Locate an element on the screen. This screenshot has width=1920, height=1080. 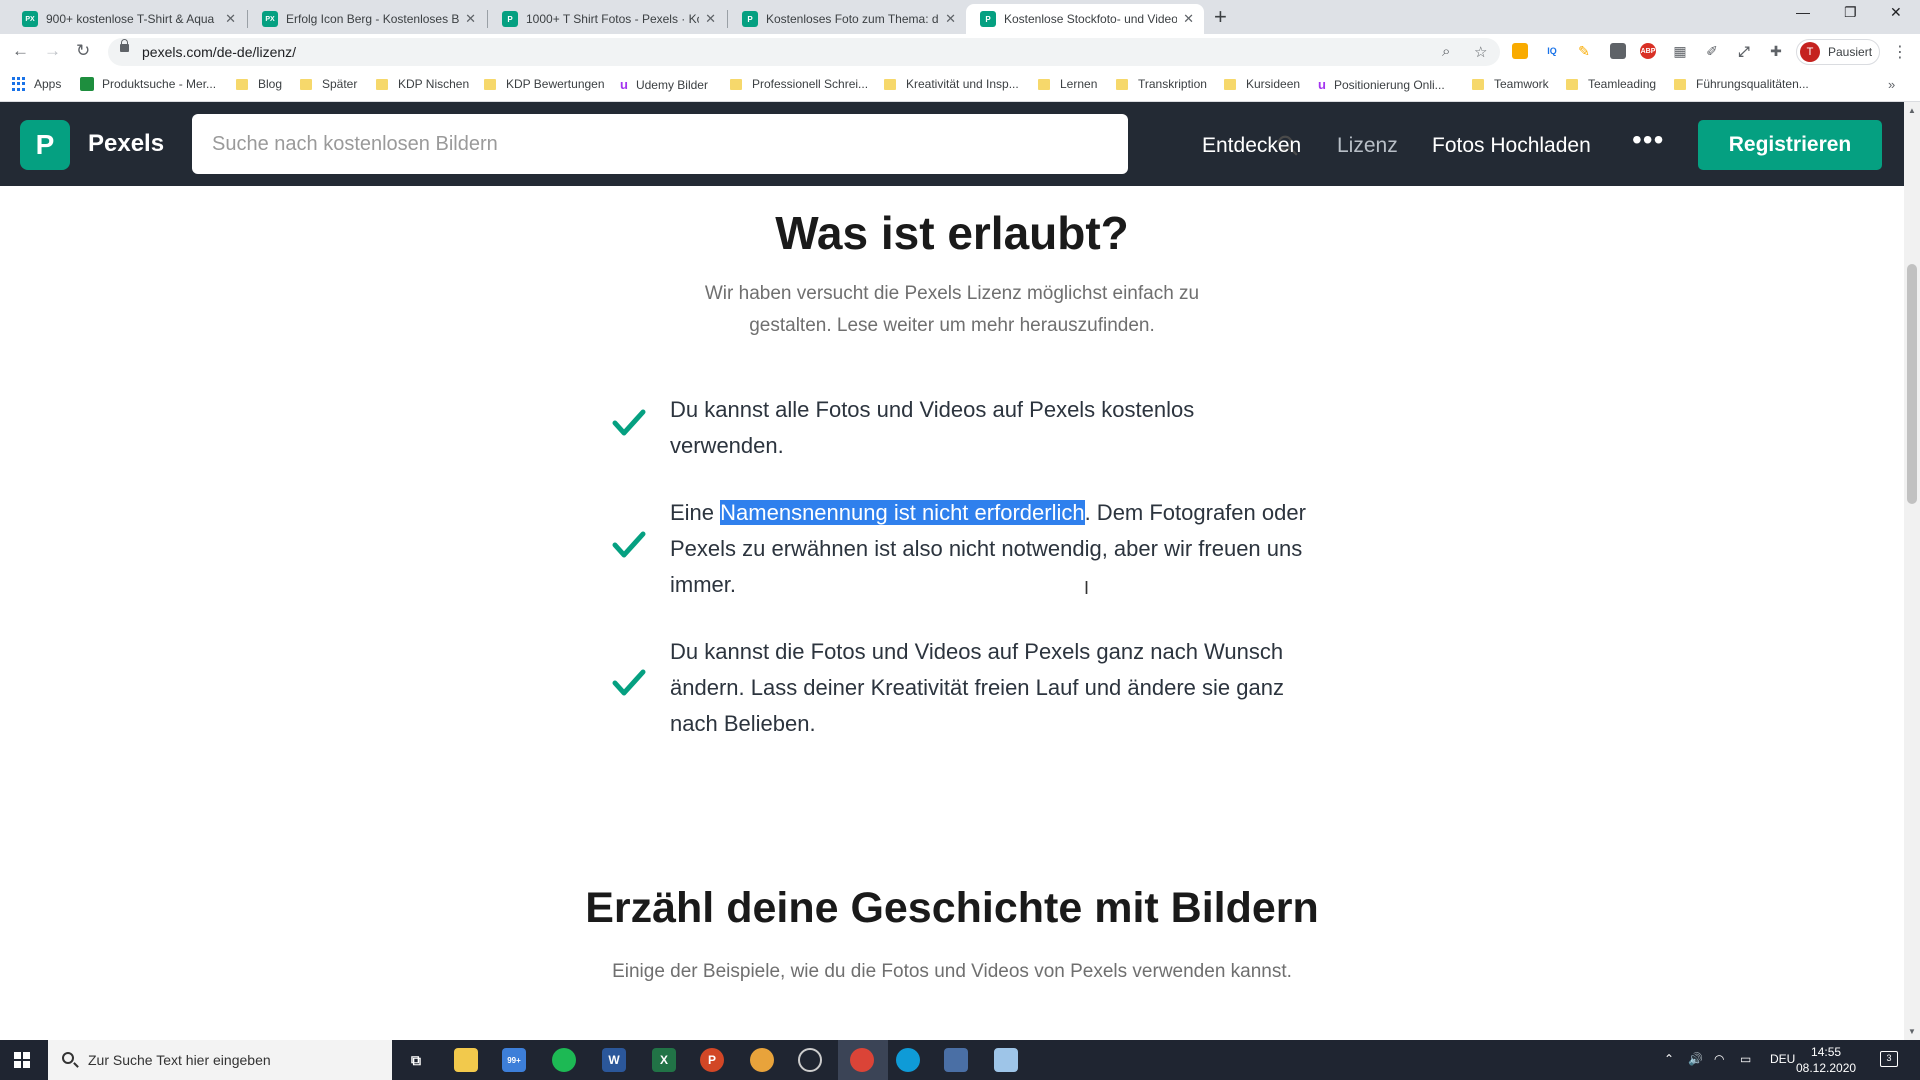
bookmark-apps: Apps is located at coordinates (36, 84).